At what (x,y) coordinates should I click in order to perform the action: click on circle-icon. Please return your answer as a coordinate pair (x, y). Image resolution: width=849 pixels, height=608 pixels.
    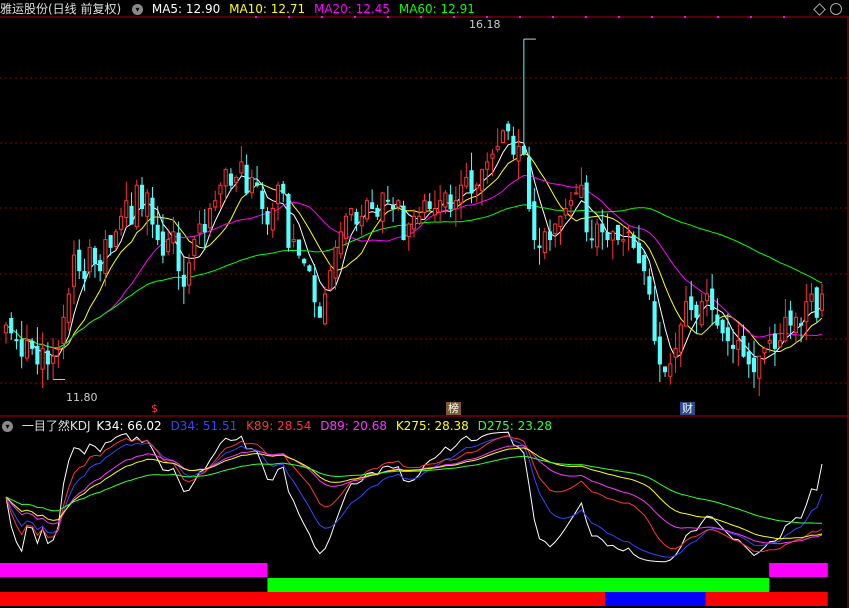
    Looking at the image, I should click on (836, 9).